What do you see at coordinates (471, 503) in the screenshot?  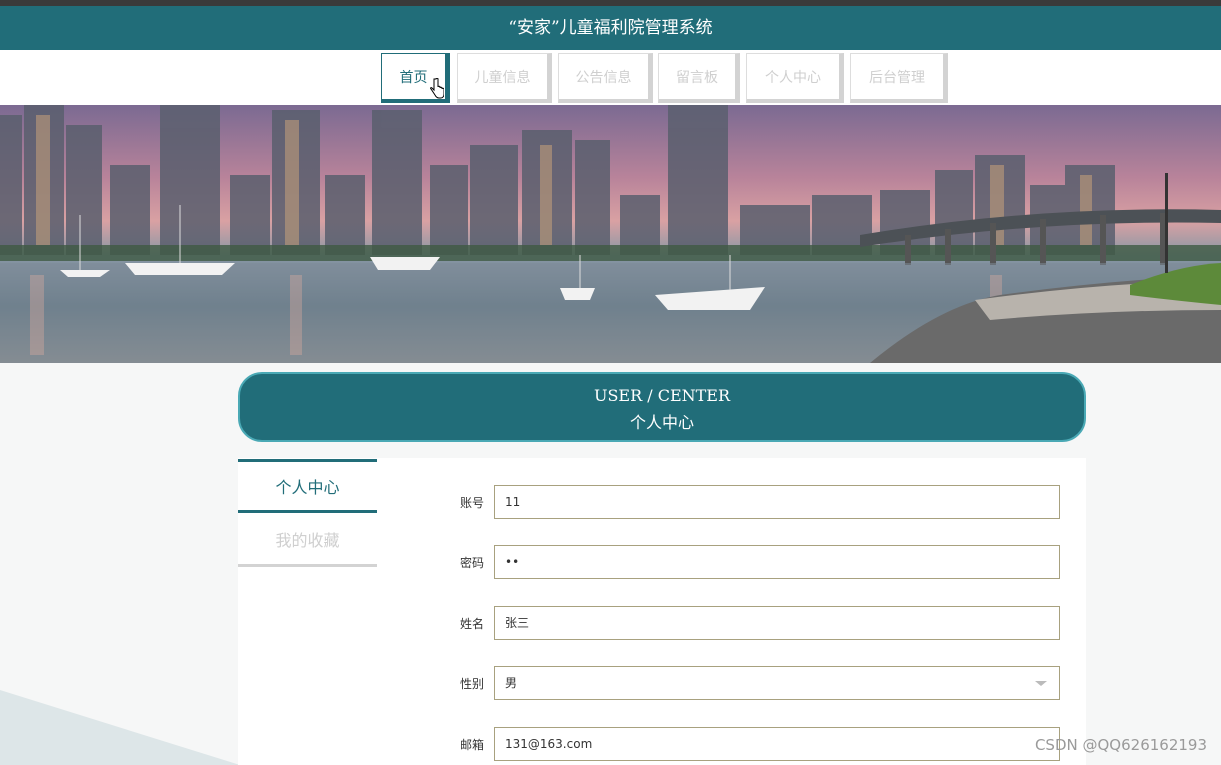 I see `account-label: 账号` at bounding box center [471, 503].